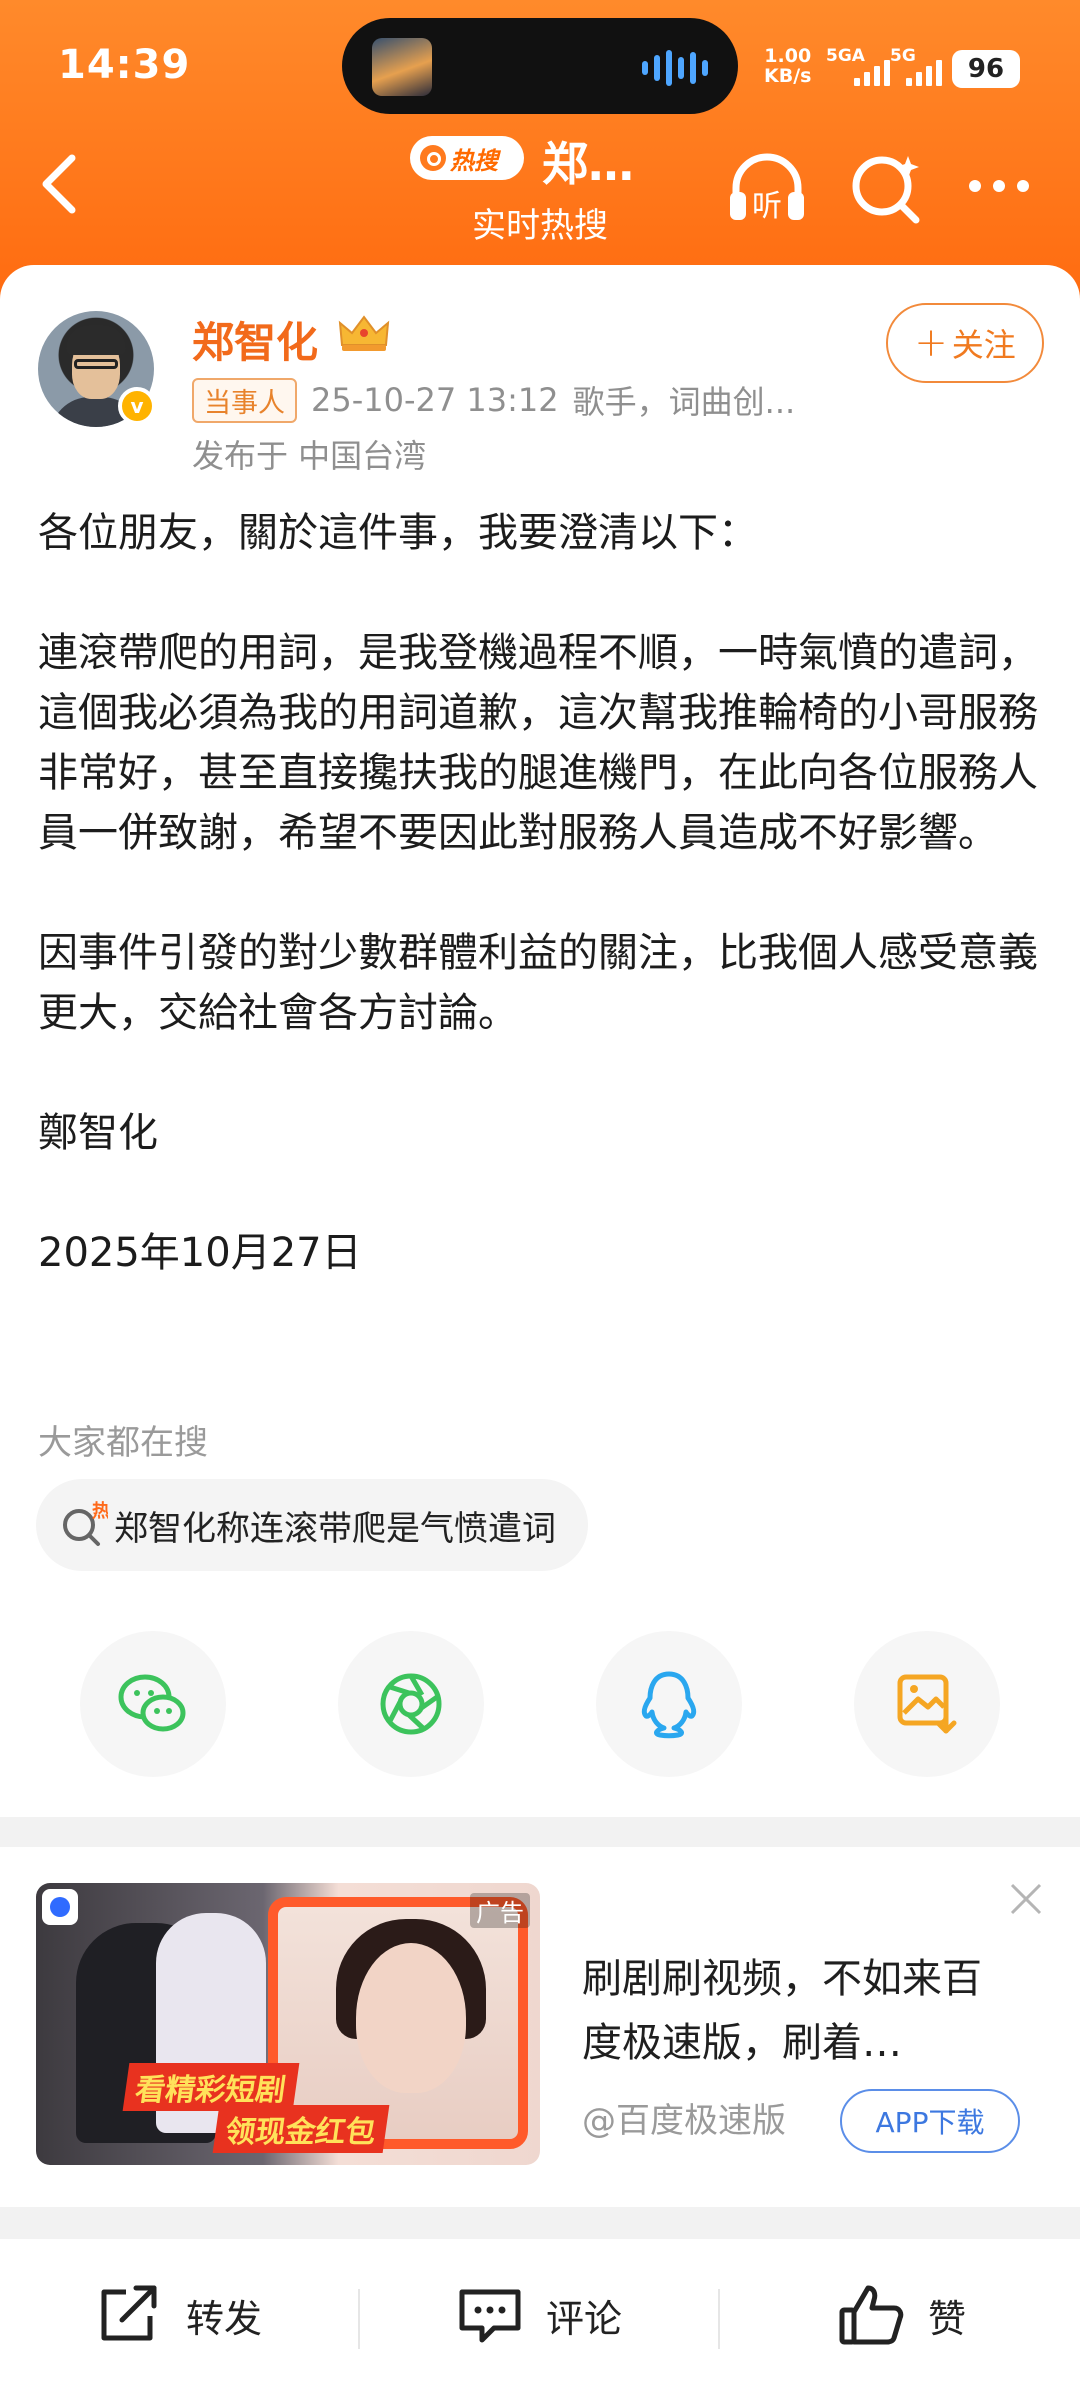 Image resolution: width=1080 pixels, height=2400 pixels. What do you see at coordinates (986, 69) in the screenshot?
I see `battery-indicator: 96` at bounding box center [986, 69].